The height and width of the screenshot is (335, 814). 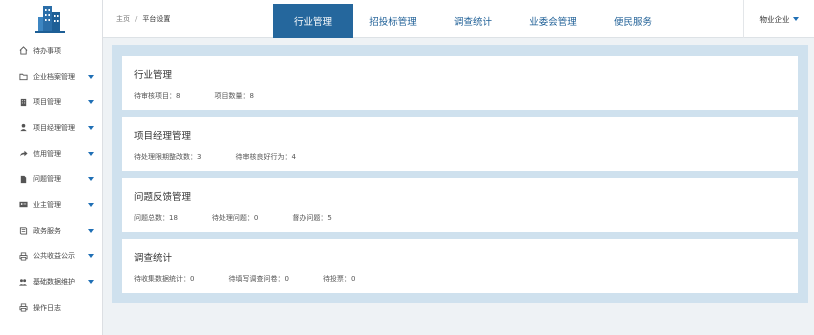 What do you see at coordinates (23, 50) in the screenshot?
I see `home-icon` at bounding box center [23, 50].